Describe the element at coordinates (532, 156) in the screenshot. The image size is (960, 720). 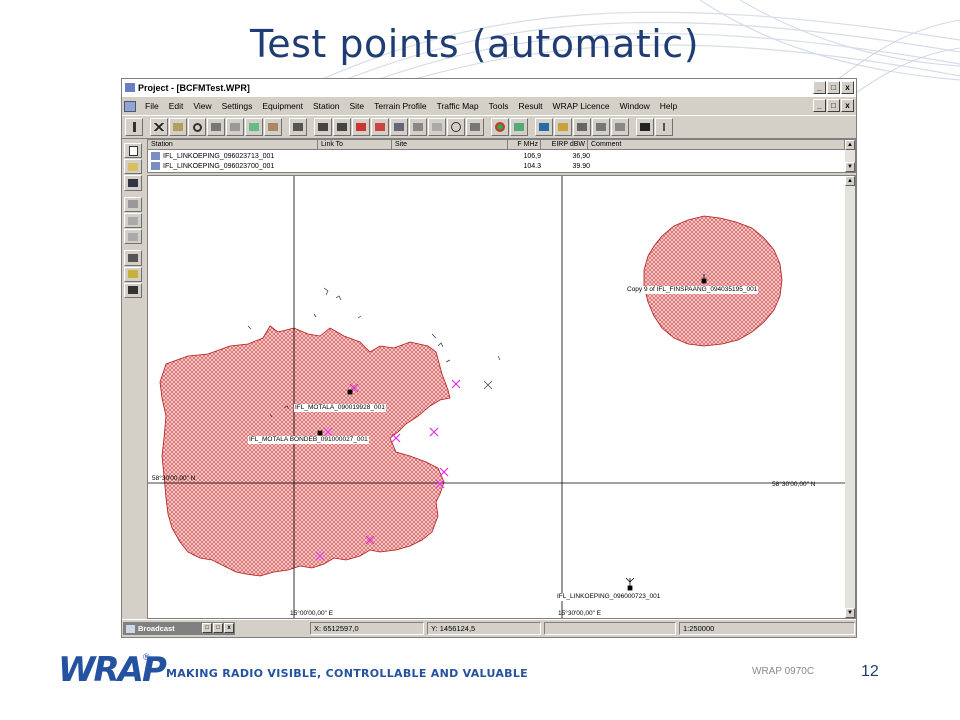
I see `f-mhz-value: 106,9` at that location.